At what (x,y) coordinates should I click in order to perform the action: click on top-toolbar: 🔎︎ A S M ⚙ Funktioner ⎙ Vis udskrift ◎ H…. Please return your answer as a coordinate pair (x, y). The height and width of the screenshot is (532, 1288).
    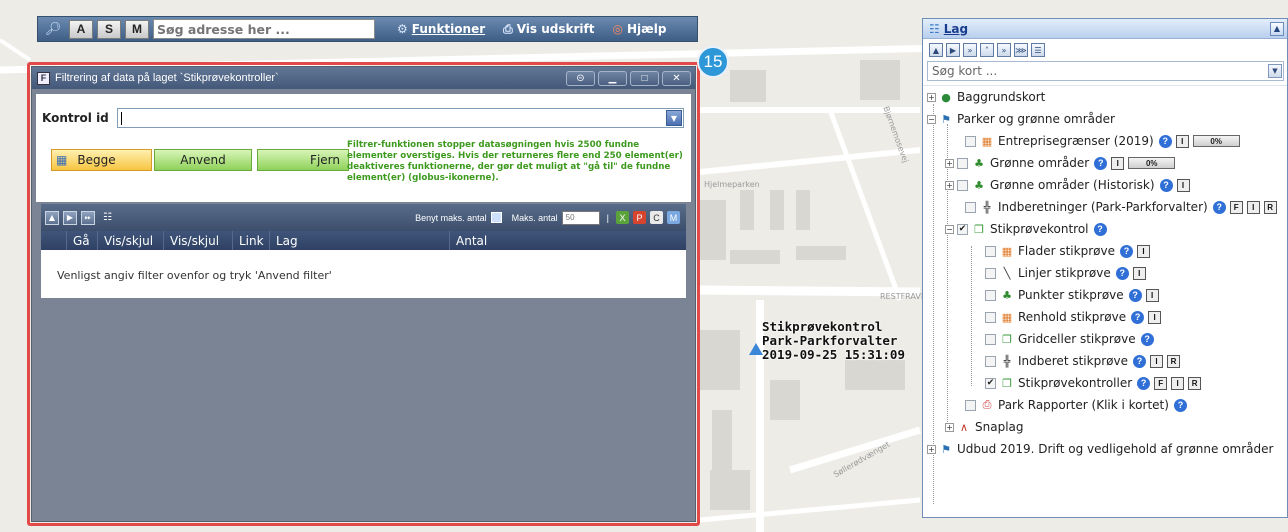
    Looking at the image, I should click on (367, 29).